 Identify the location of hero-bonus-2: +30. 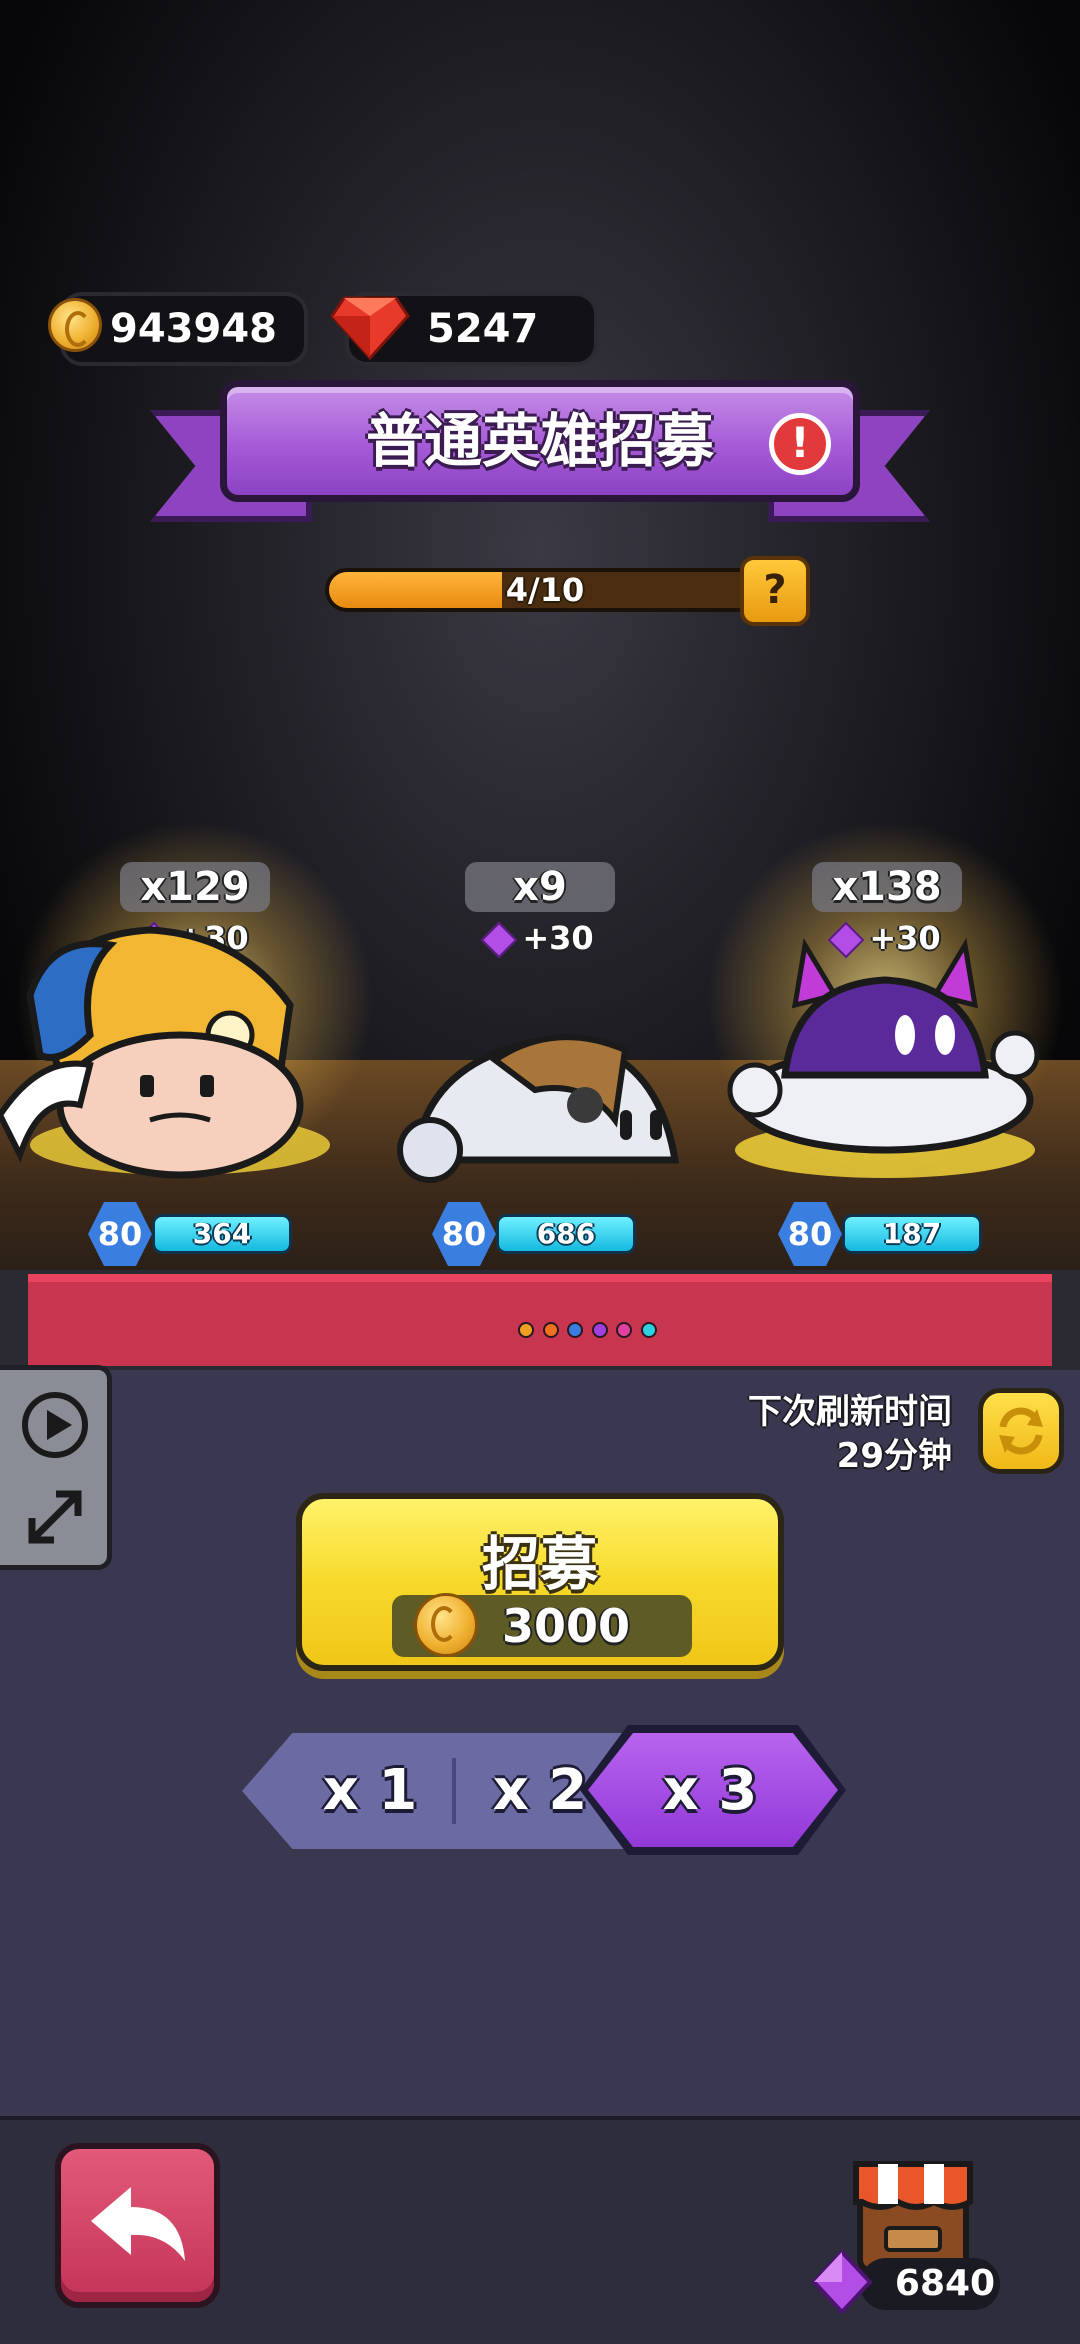
(540, 938).